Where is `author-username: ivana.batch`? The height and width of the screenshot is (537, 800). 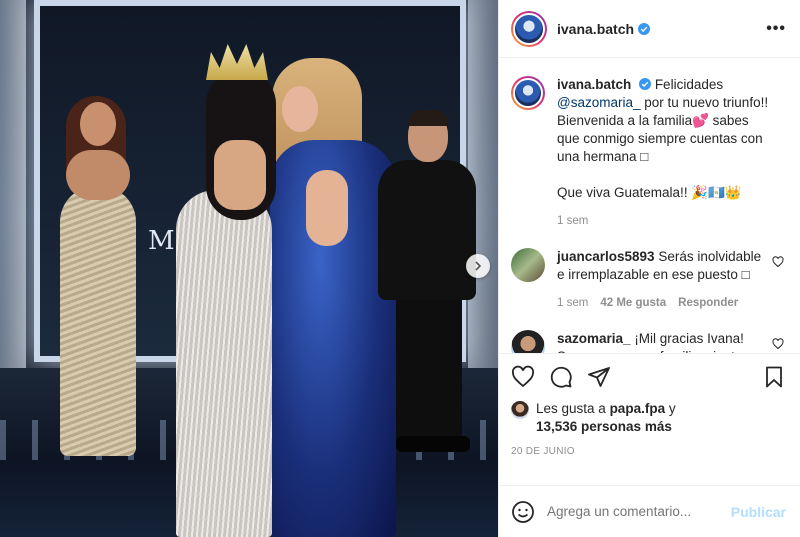
author-username: ivana.batch is located at coordinates (595, 29).